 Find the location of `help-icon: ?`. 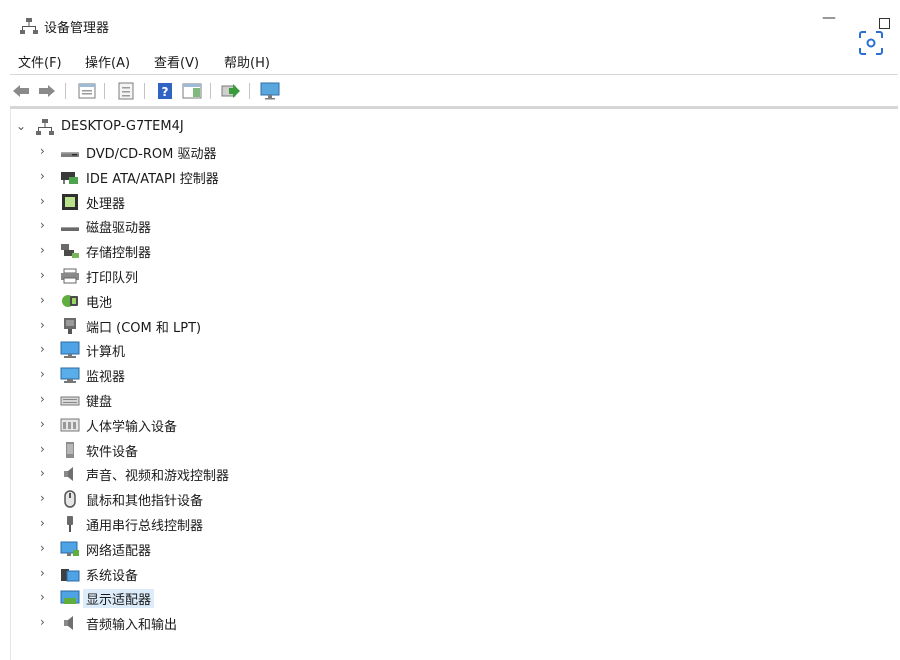

help-icon: ? is located at coordinates (165, 91).